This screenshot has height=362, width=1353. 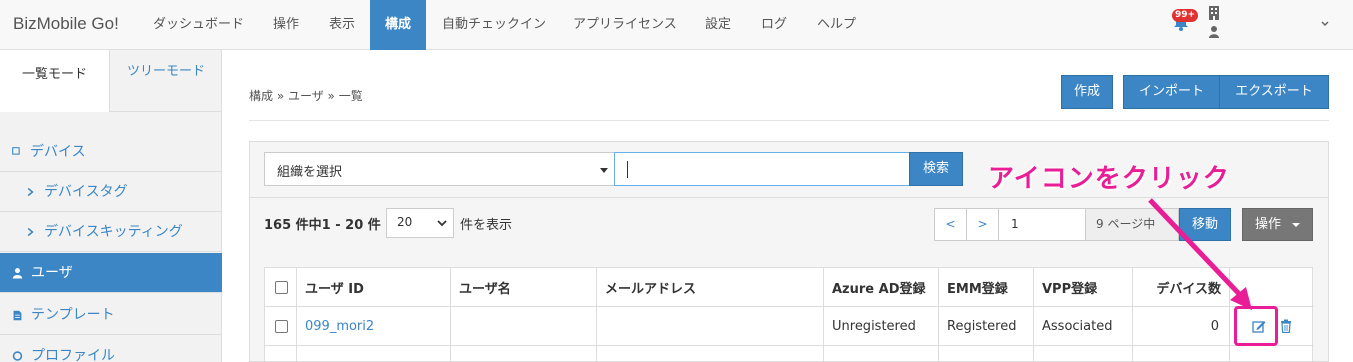 I want to click on search-button: 検索, so click(x=936, y=169).